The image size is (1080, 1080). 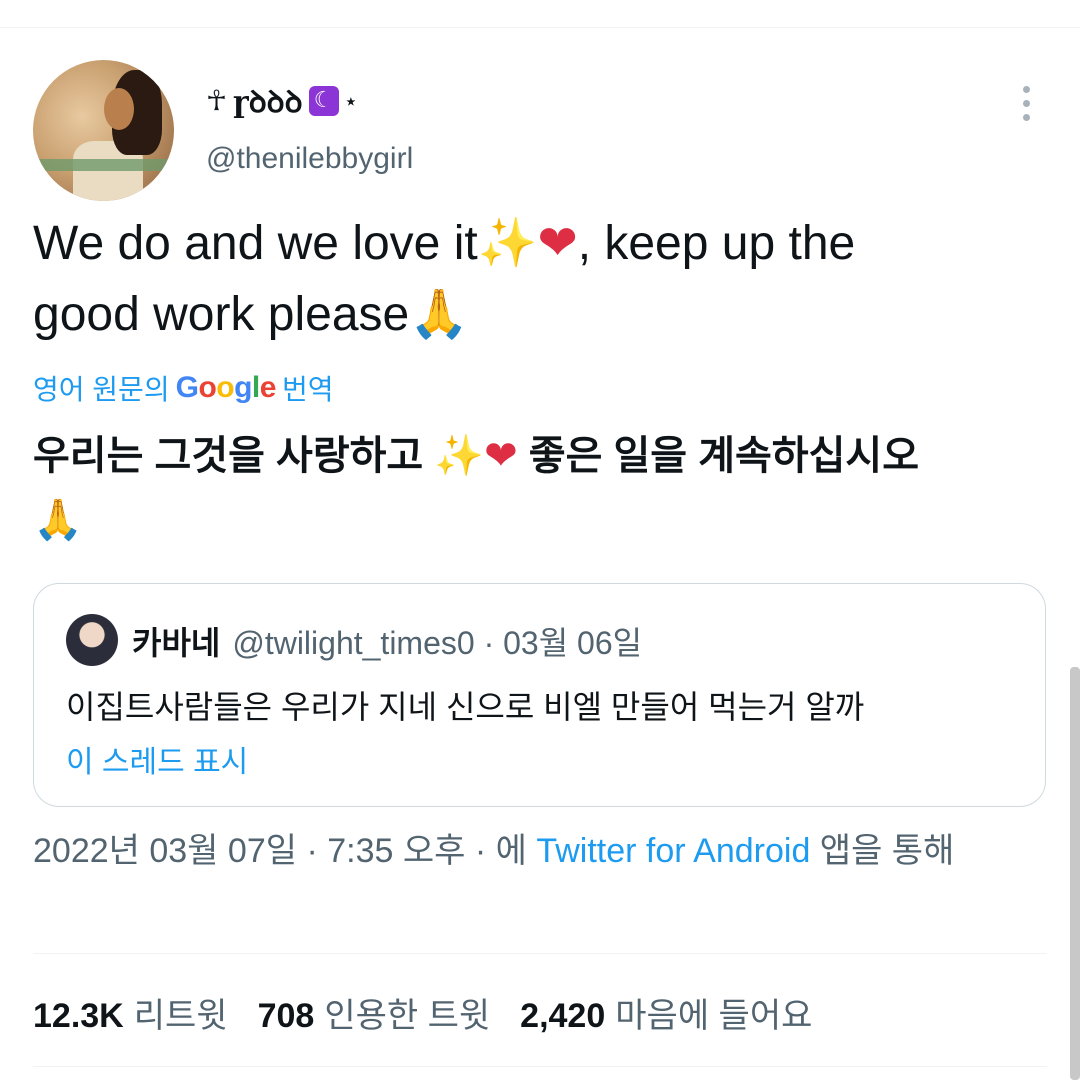 I want to click on stats-divider, so click(x=540, y=953).